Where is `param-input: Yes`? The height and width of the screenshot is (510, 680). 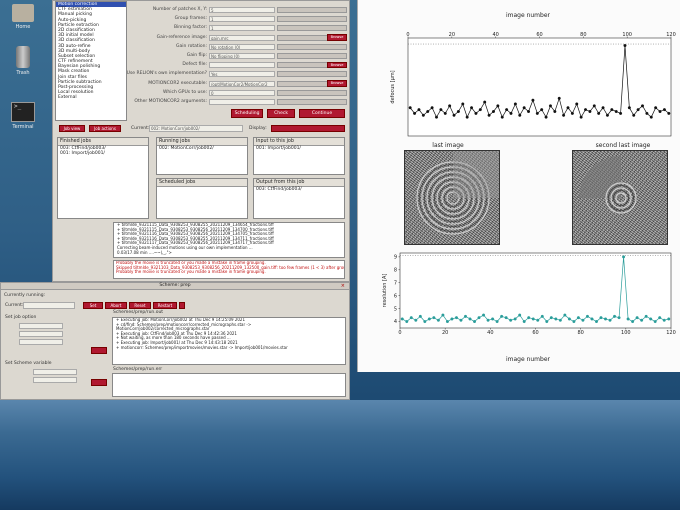
param-input: Yes is located at coordinates (242, 74).